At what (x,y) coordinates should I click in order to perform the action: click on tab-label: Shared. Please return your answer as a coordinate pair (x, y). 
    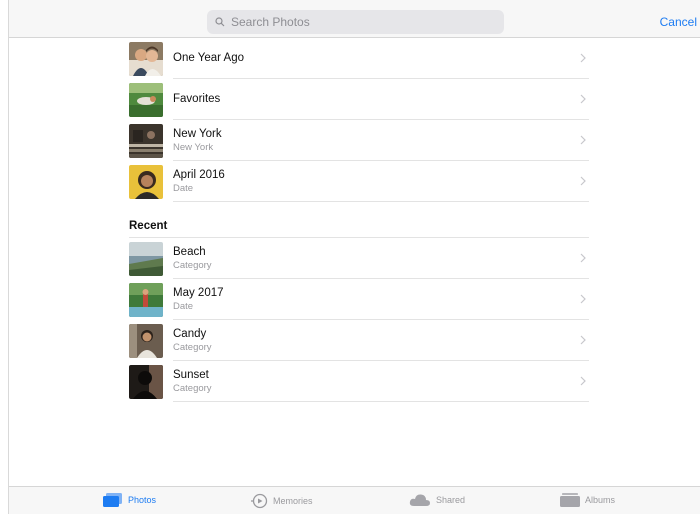
    Looking at the image, I should click on (451, 500).